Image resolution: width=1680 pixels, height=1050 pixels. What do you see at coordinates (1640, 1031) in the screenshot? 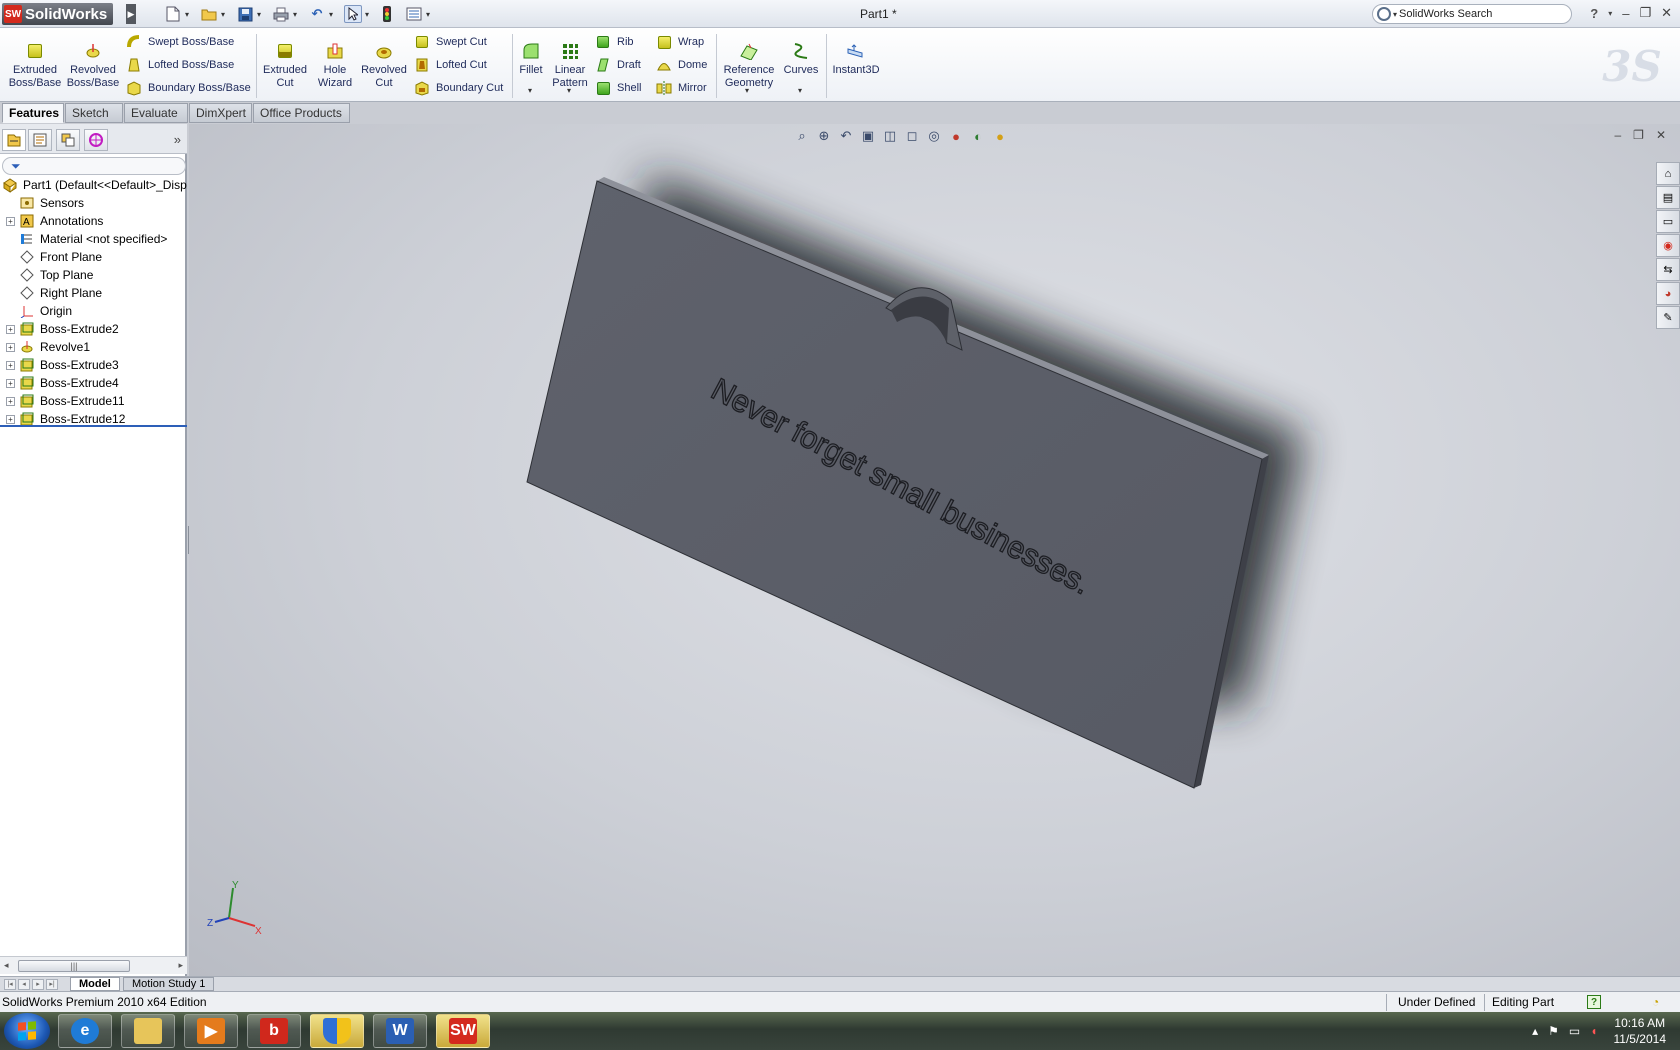
I see `system-clock: 10:16 AM 11/5/2014` at bounding box center [1640, 1031].